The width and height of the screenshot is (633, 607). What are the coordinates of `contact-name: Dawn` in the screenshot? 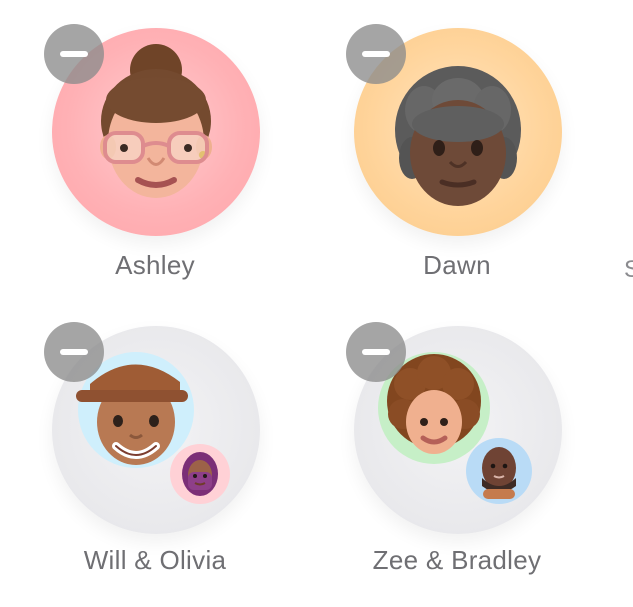 It's located at (457, 265).